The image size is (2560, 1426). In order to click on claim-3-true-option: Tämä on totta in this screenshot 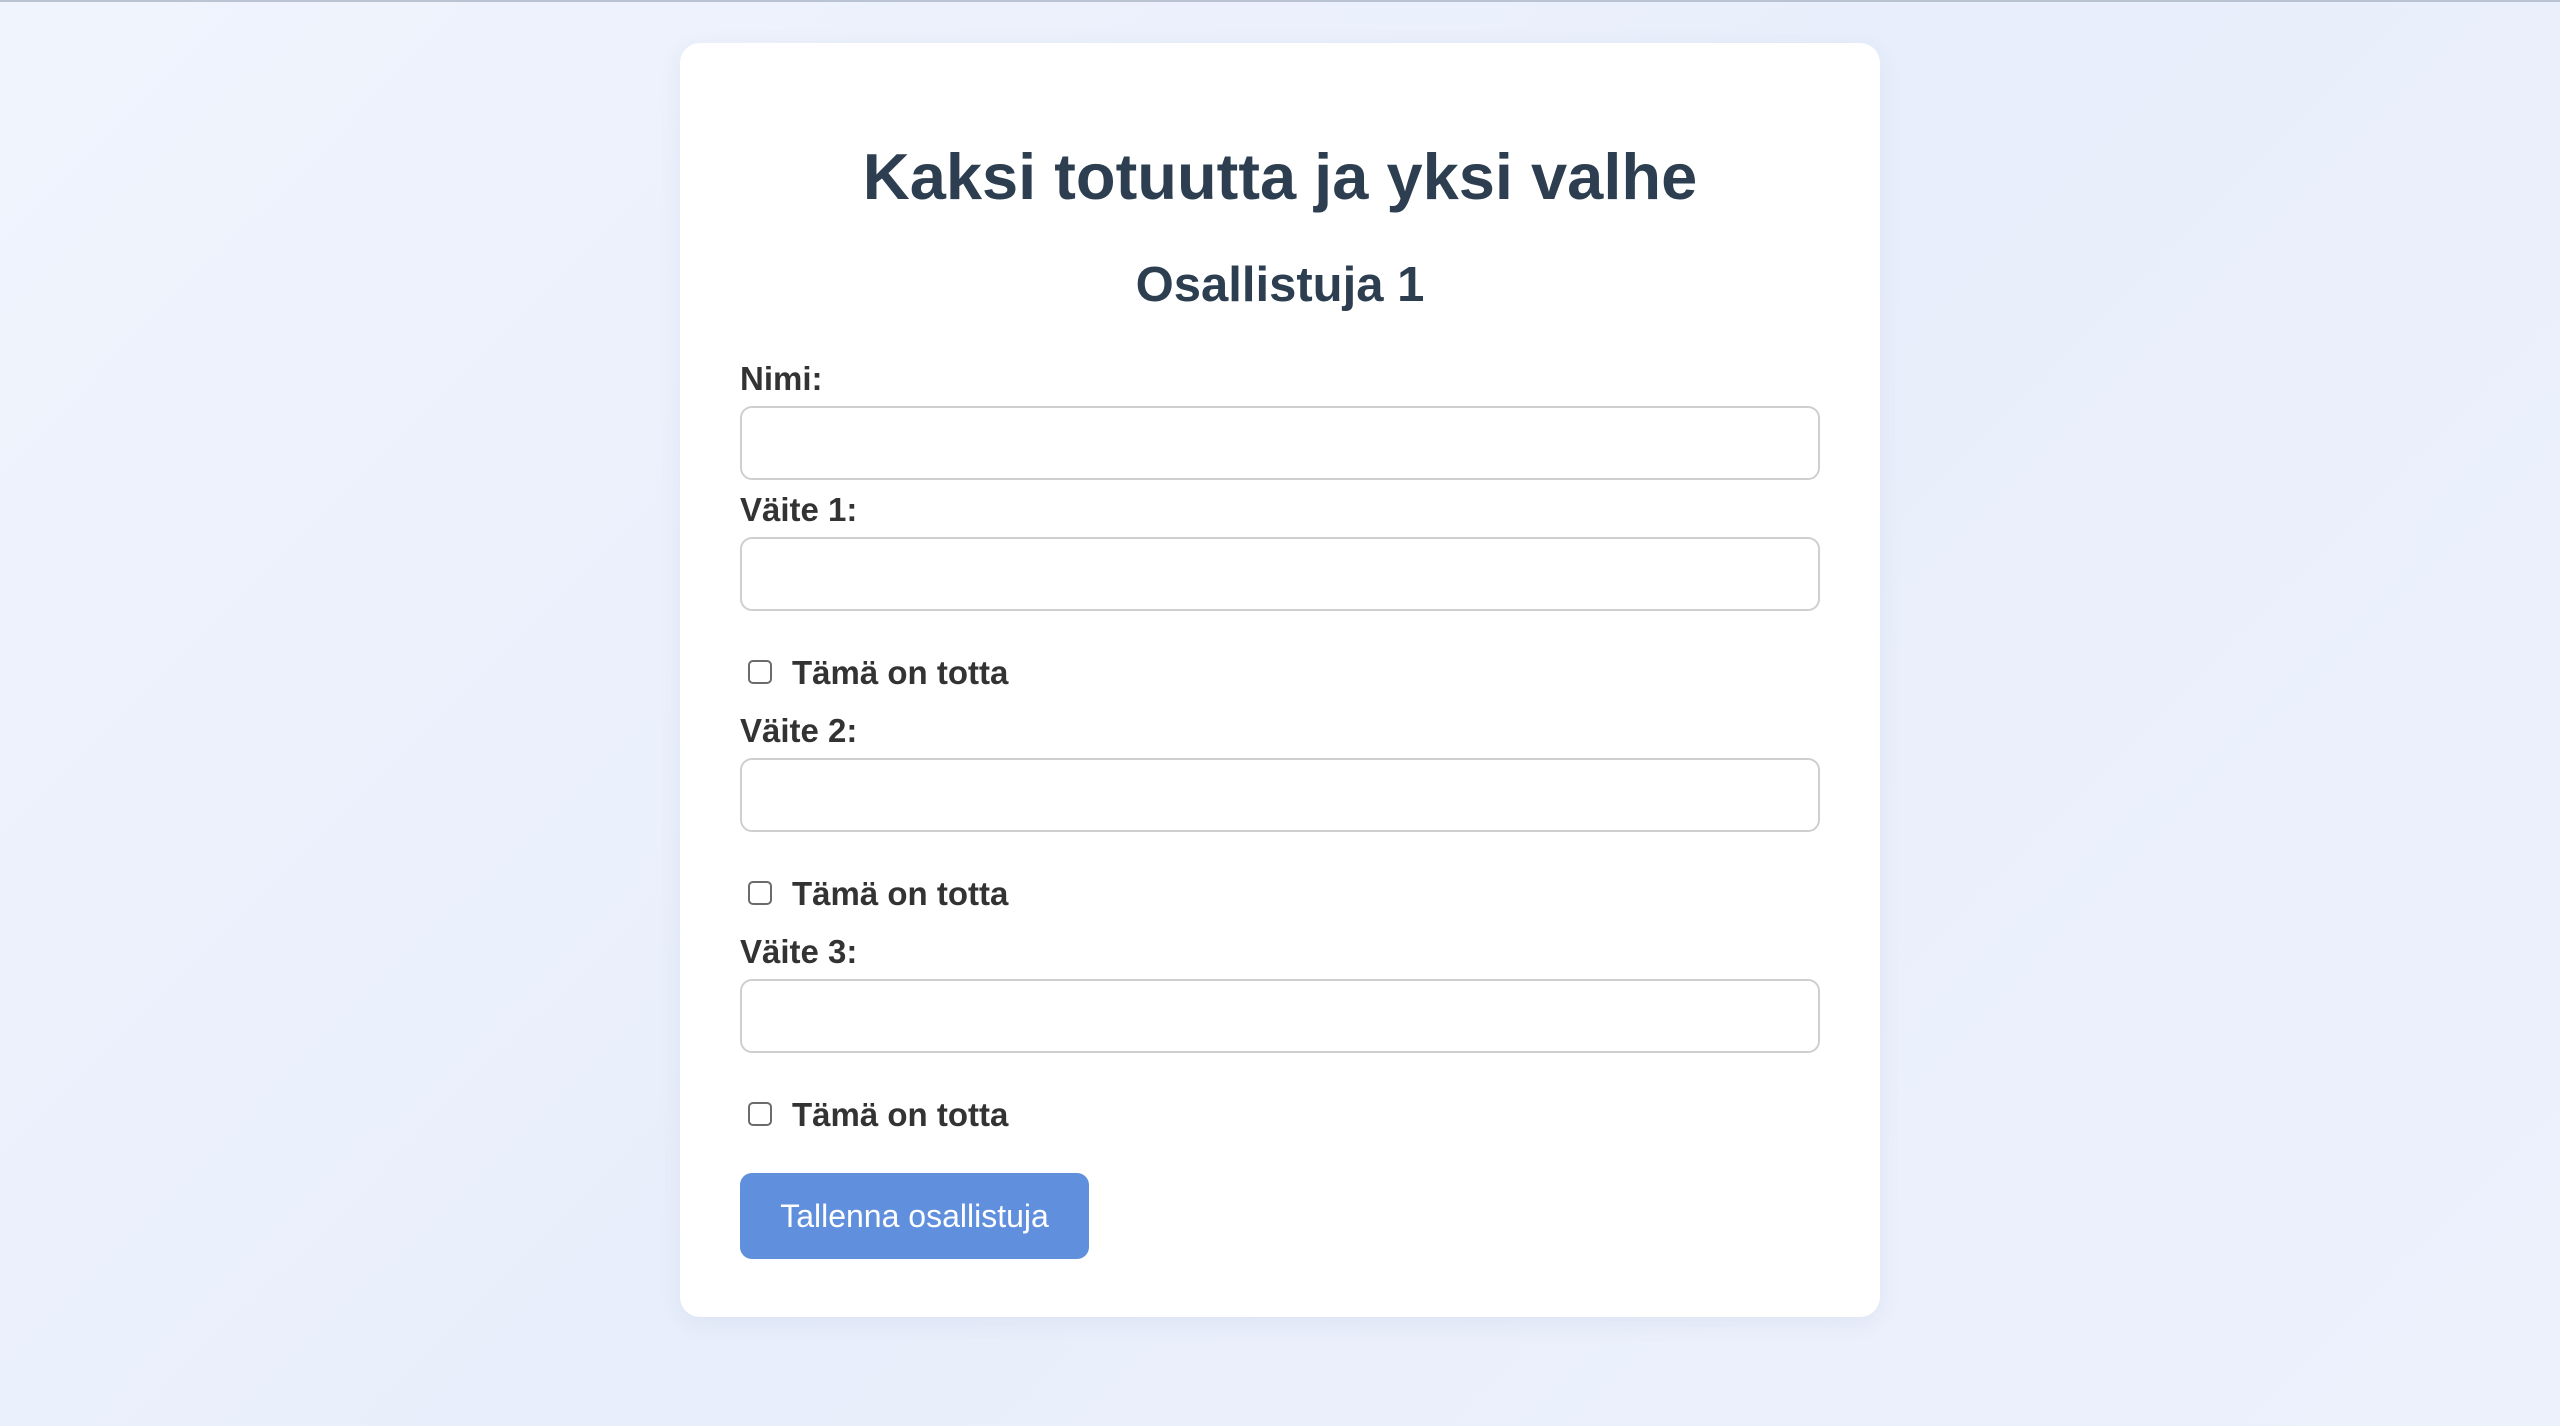, I will do `click(878, 1114)`.